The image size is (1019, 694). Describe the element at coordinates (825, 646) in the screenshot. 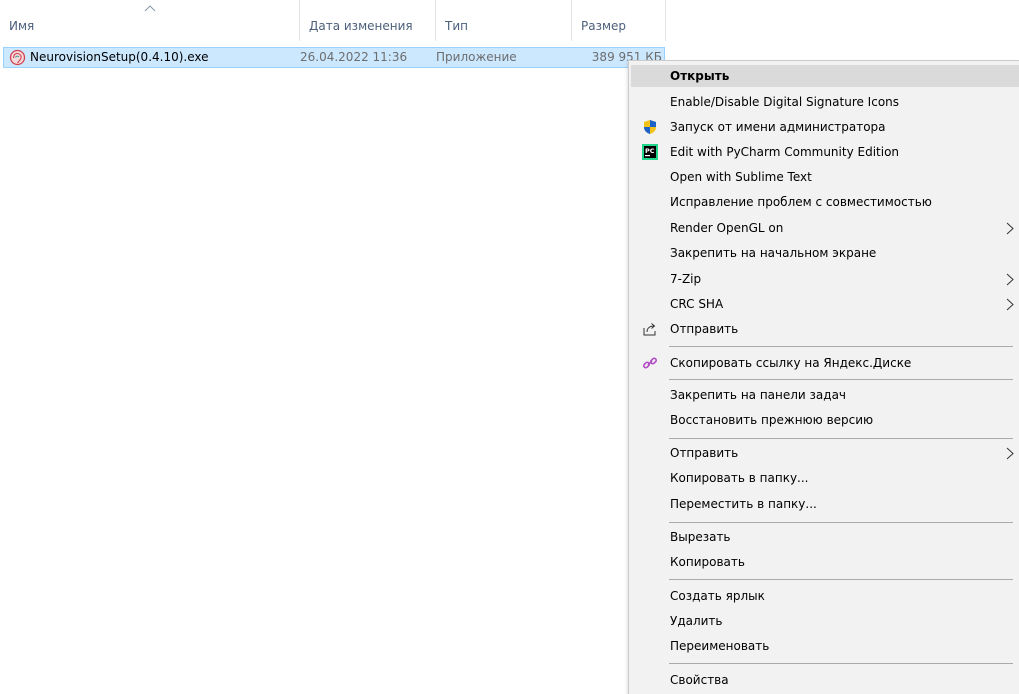

I see `menu-item-rename: Переименовать` at that location.